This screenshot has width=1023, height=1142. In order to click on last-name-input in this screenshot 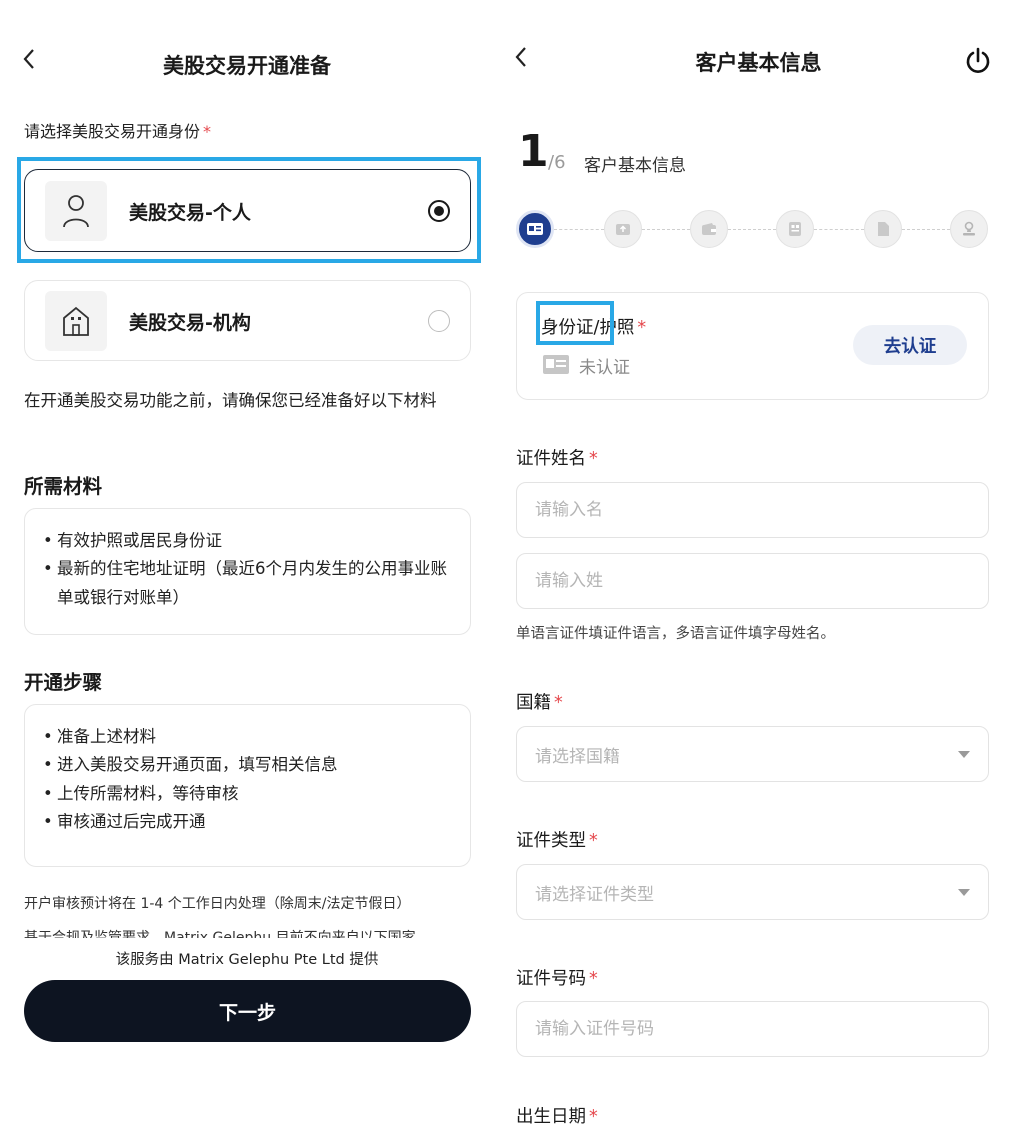, I will do `click(752, 581)`.